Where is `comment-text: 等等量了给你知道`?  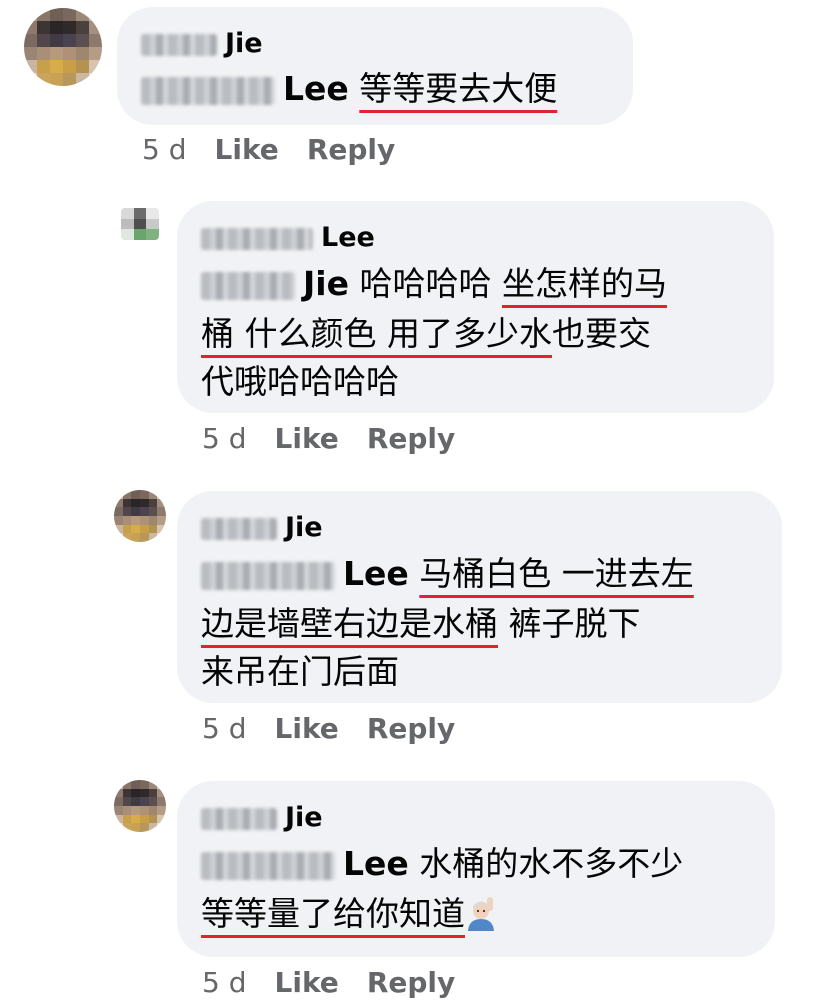 comment-text: 等等量了给你知道 is located at coordinates (351, 914).